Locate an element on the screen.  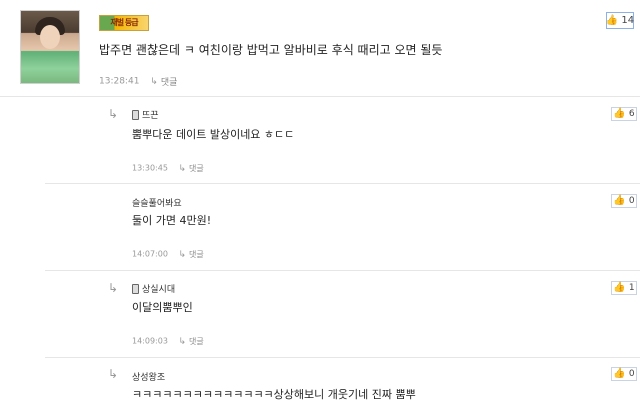
like-button: 👍 1 is located at coordinates (624, 288).